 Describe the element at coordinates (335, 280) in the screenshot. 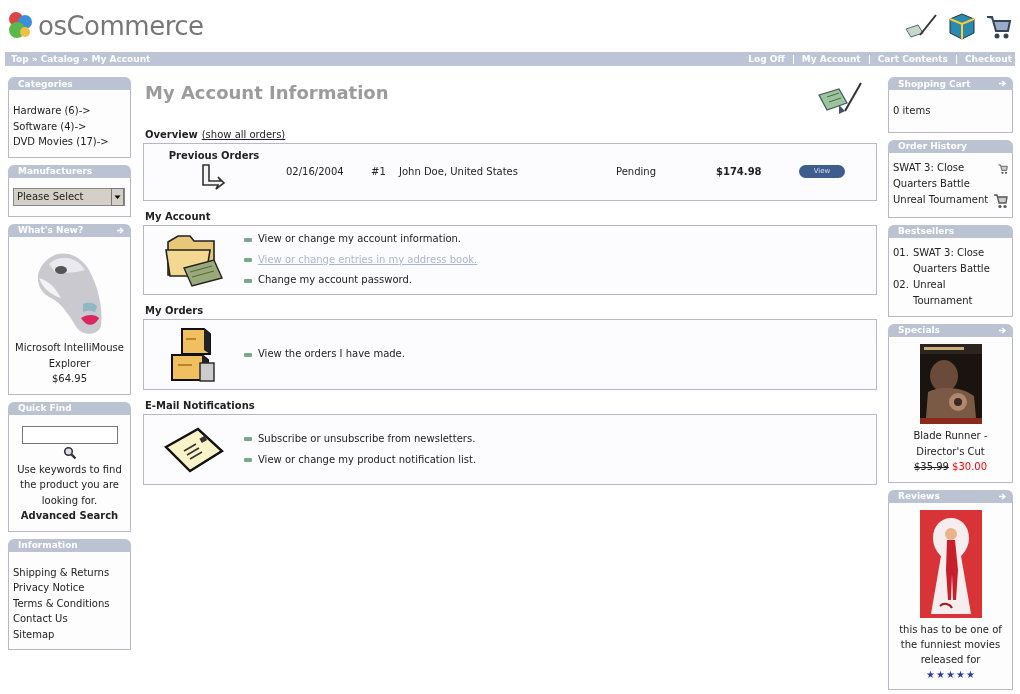

I see `account-link: Change my account password.` at that location.